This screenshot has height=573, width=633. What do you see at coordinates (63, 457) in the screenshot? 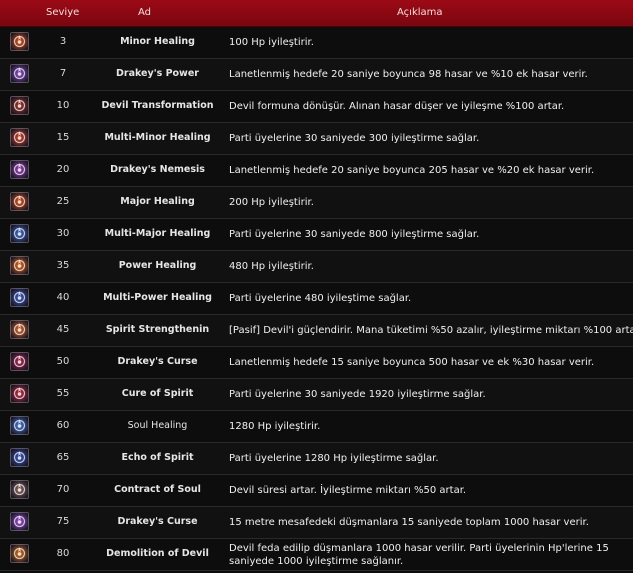
I see `skill-level: 65` at bounding box center [63, 457].